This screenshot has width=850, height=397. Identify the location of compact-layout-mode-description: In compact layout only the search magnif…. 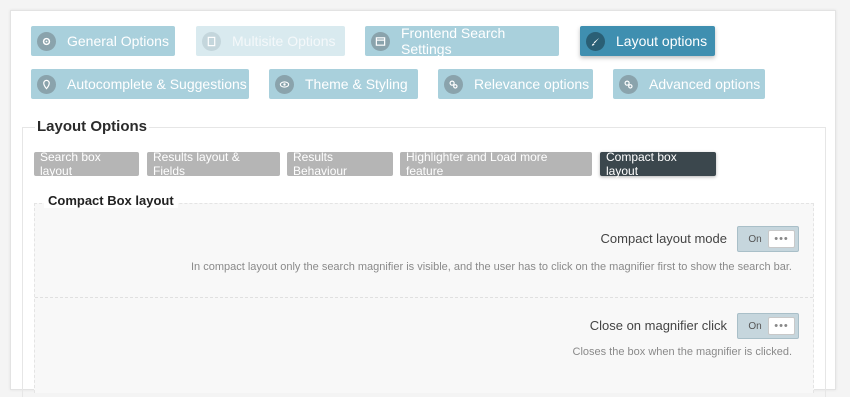
(491, 267).